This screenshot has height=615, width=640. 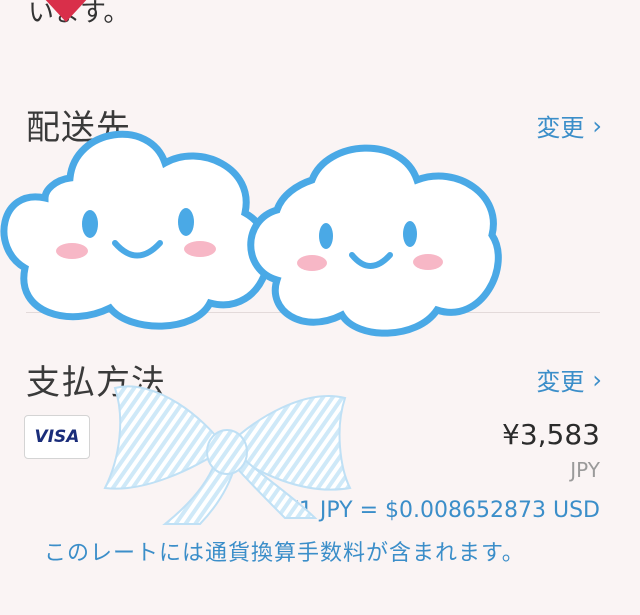 I want to click on shipping-change-label: 変更, so click(x=560, y=128).